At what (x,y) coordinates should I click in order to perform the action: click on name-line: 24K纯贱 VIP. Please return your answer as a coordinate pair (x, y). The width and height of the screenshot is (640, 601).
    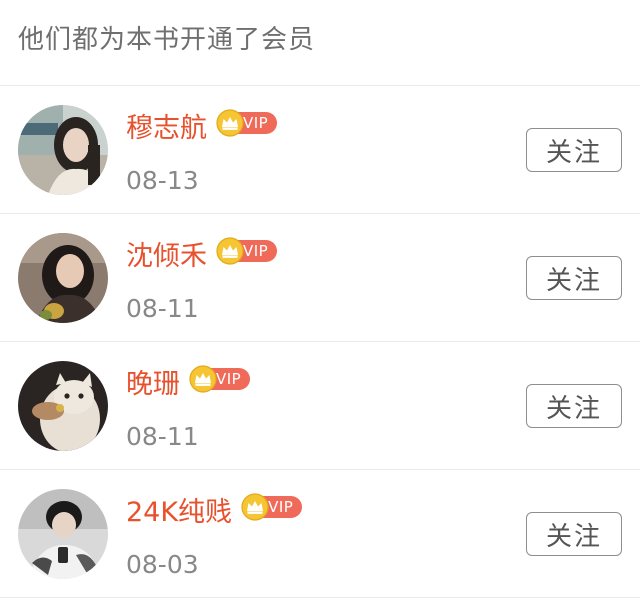
    Looking at the image, I should click on (214, 512).